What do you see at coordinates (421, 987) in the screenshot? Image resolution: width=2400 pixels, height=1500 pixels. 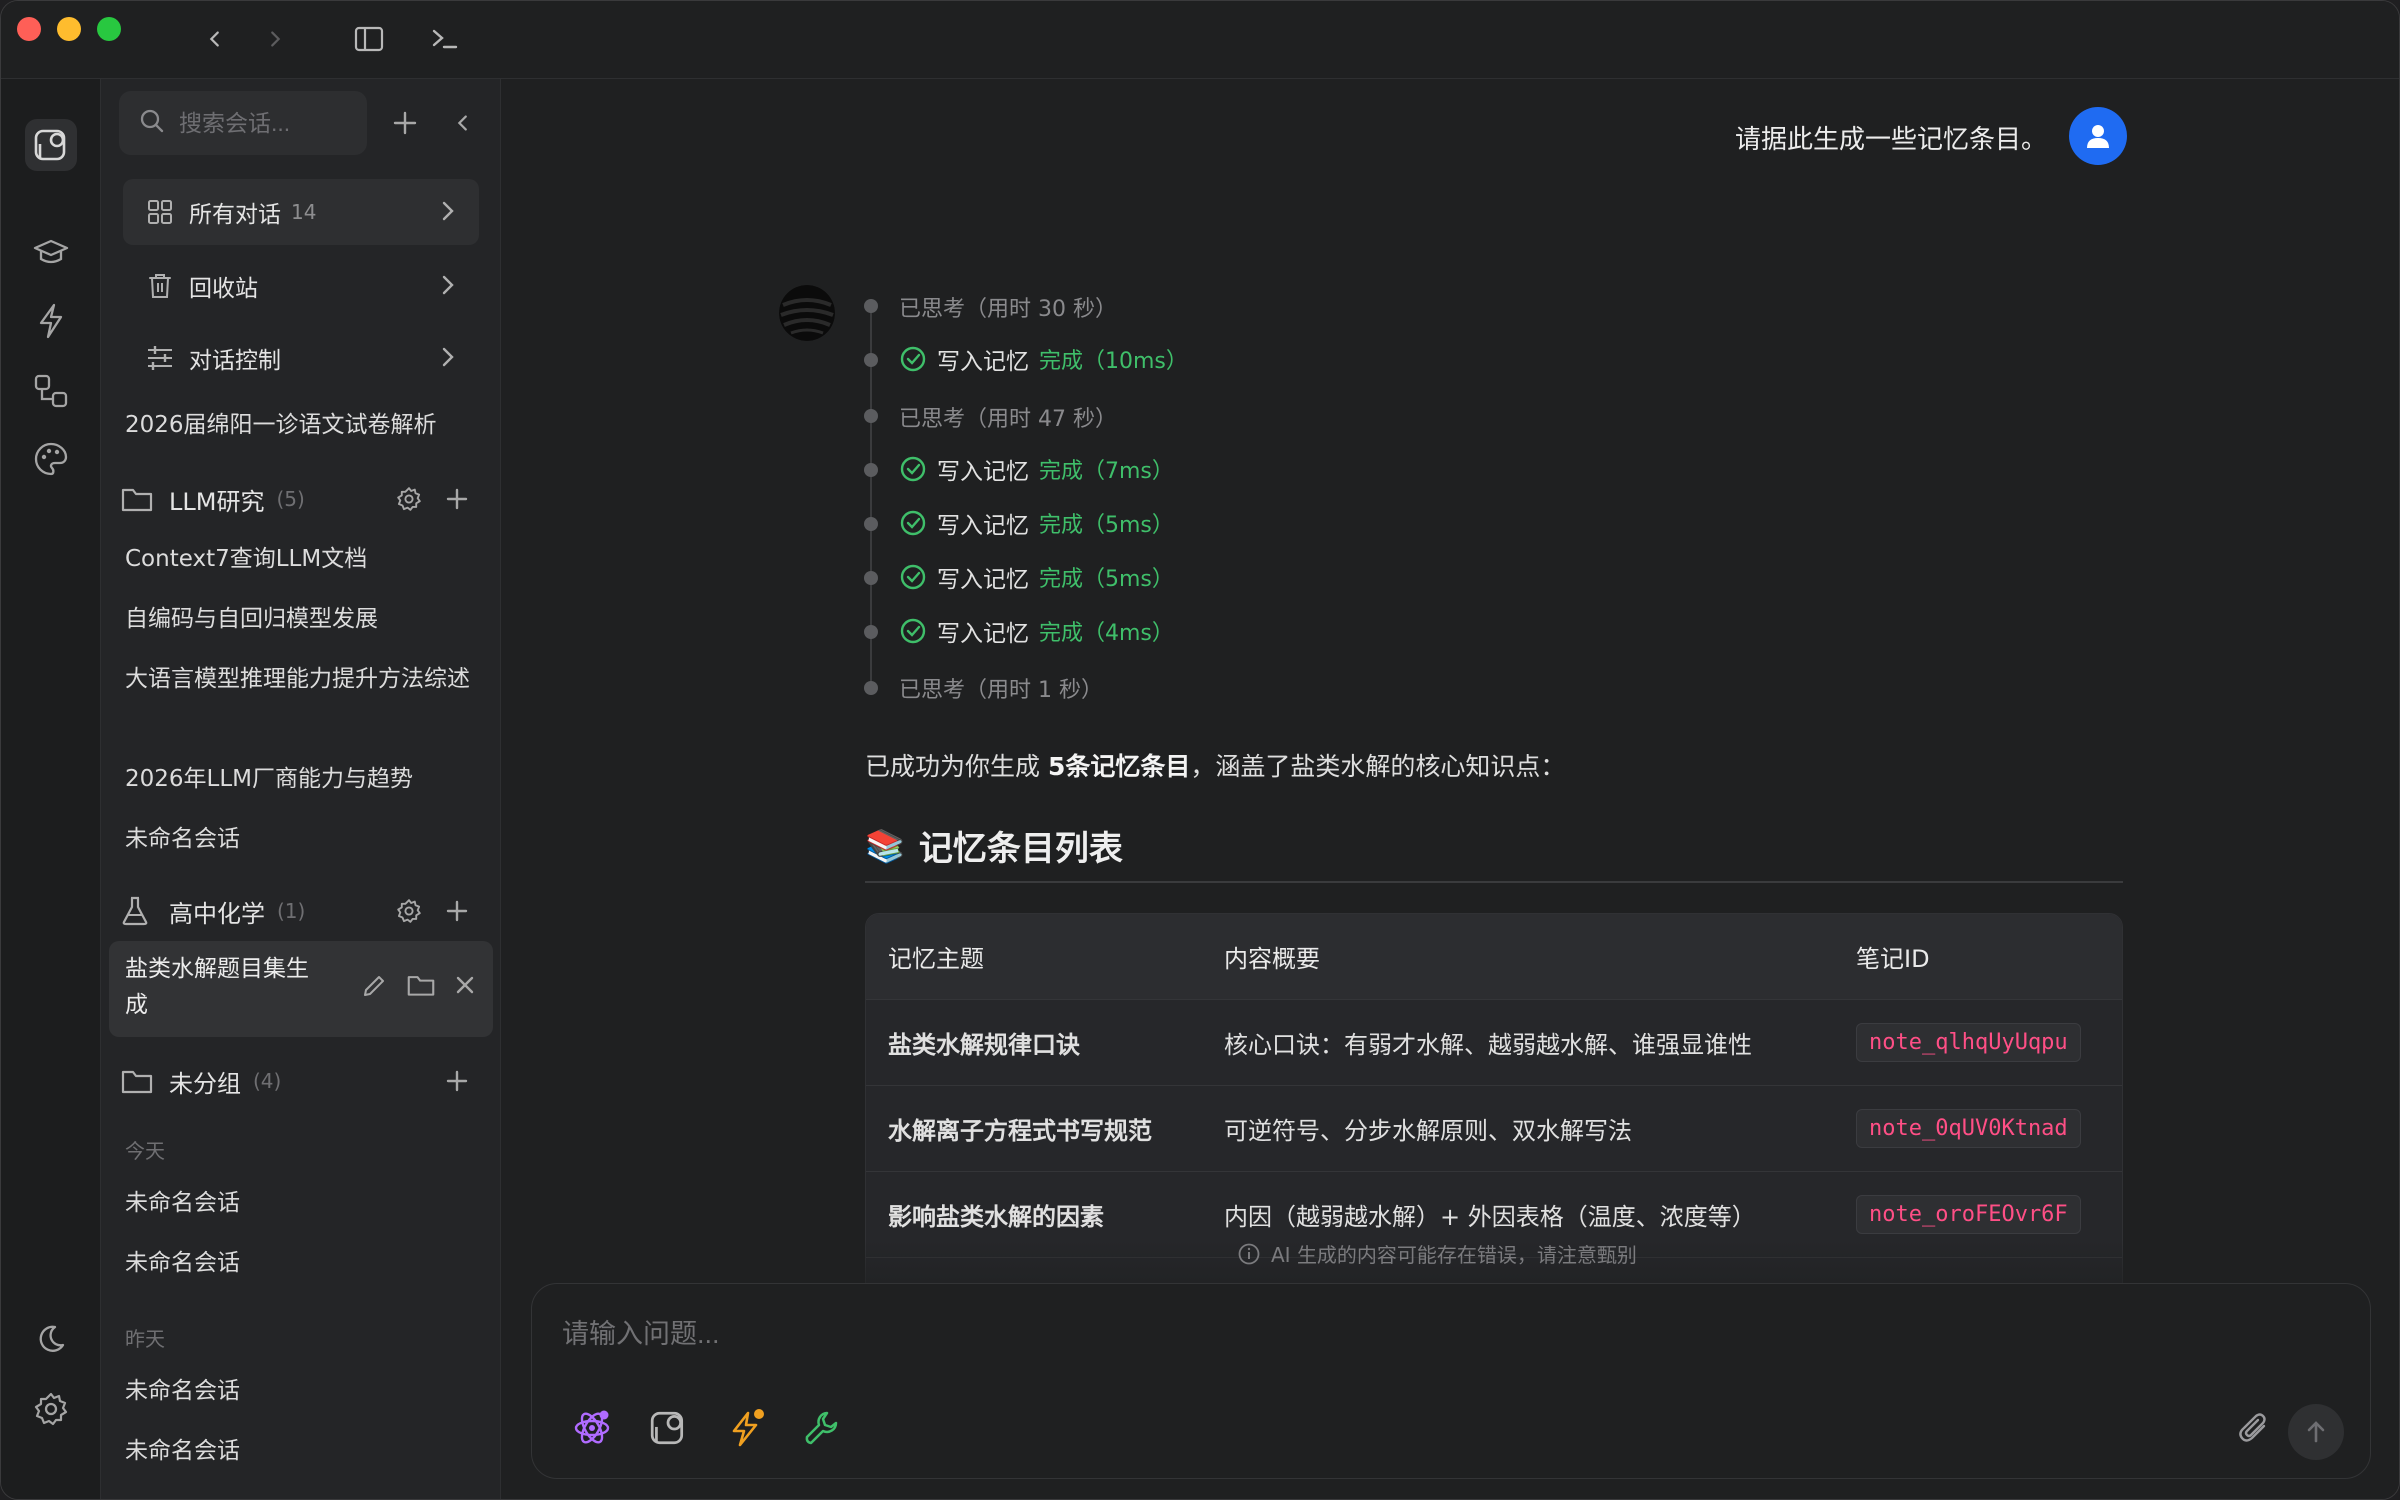 I see `move-folder-icon` at bounding box center [421, 987].